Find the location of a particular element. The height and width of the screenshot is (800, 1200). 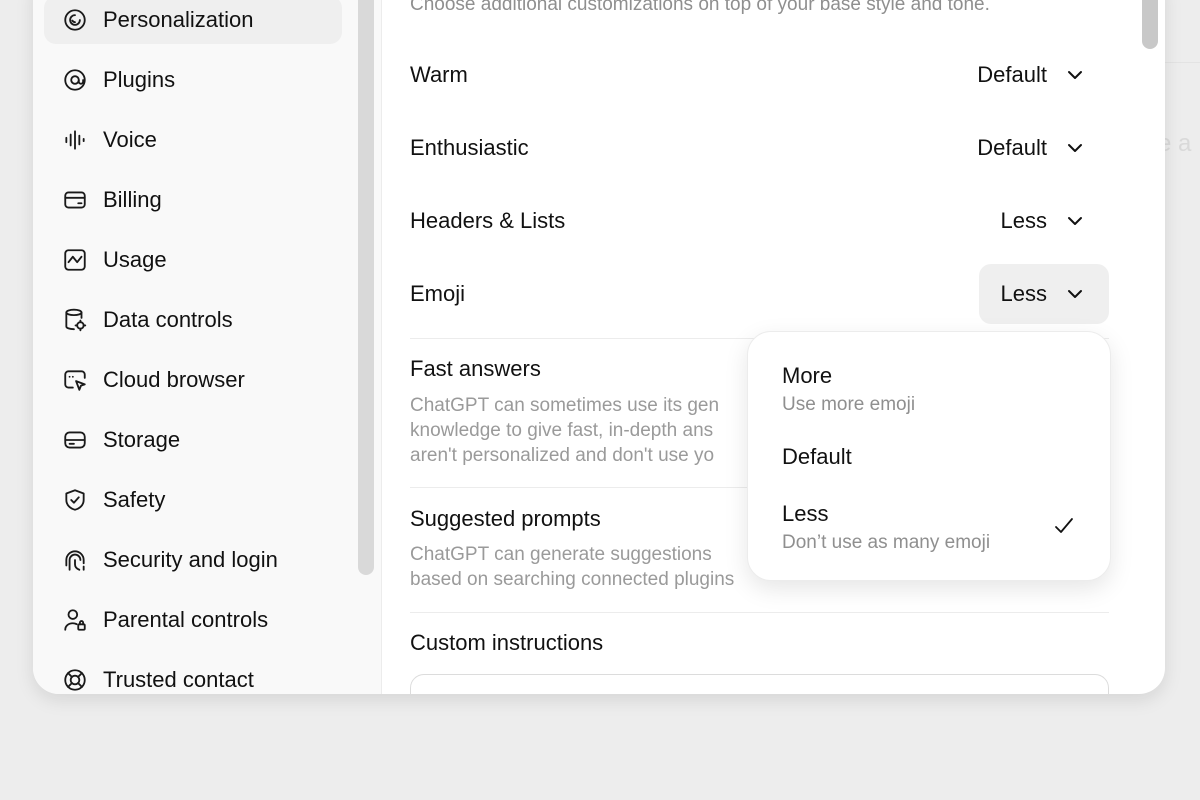

sidebar-item-trusted-contact: Trusted contact is located at coordinates (193, 675).